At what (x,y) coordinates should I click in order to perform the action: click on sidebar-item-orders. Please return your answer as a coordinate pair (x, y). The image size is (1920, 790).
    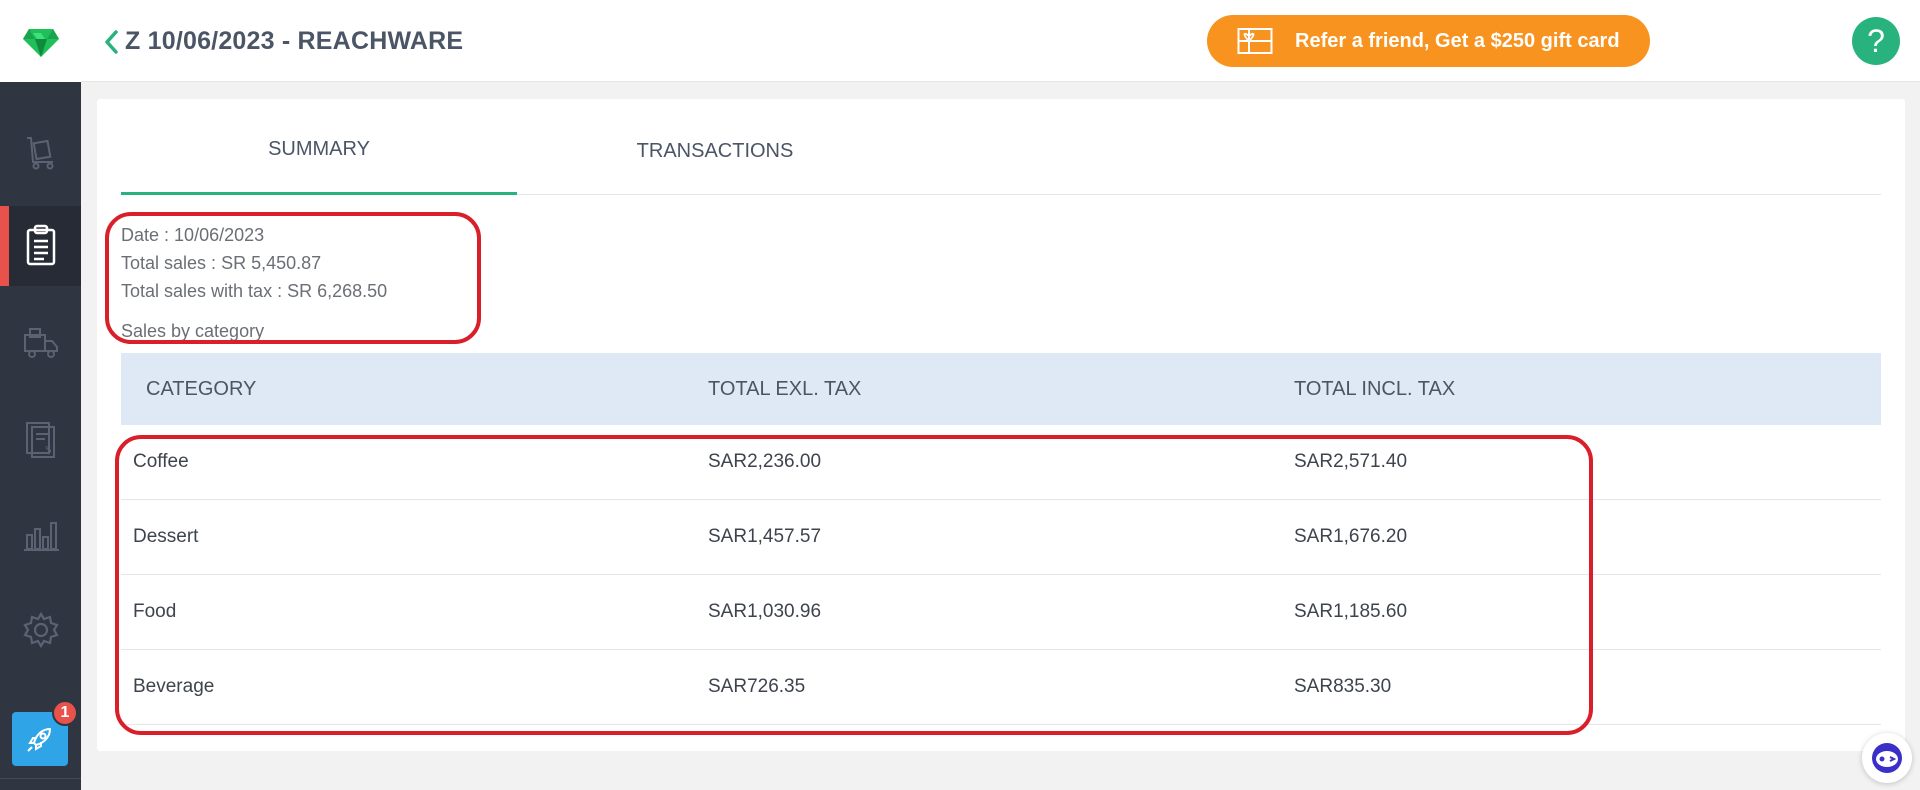
    Looking at the image, I should click on (40, 152).